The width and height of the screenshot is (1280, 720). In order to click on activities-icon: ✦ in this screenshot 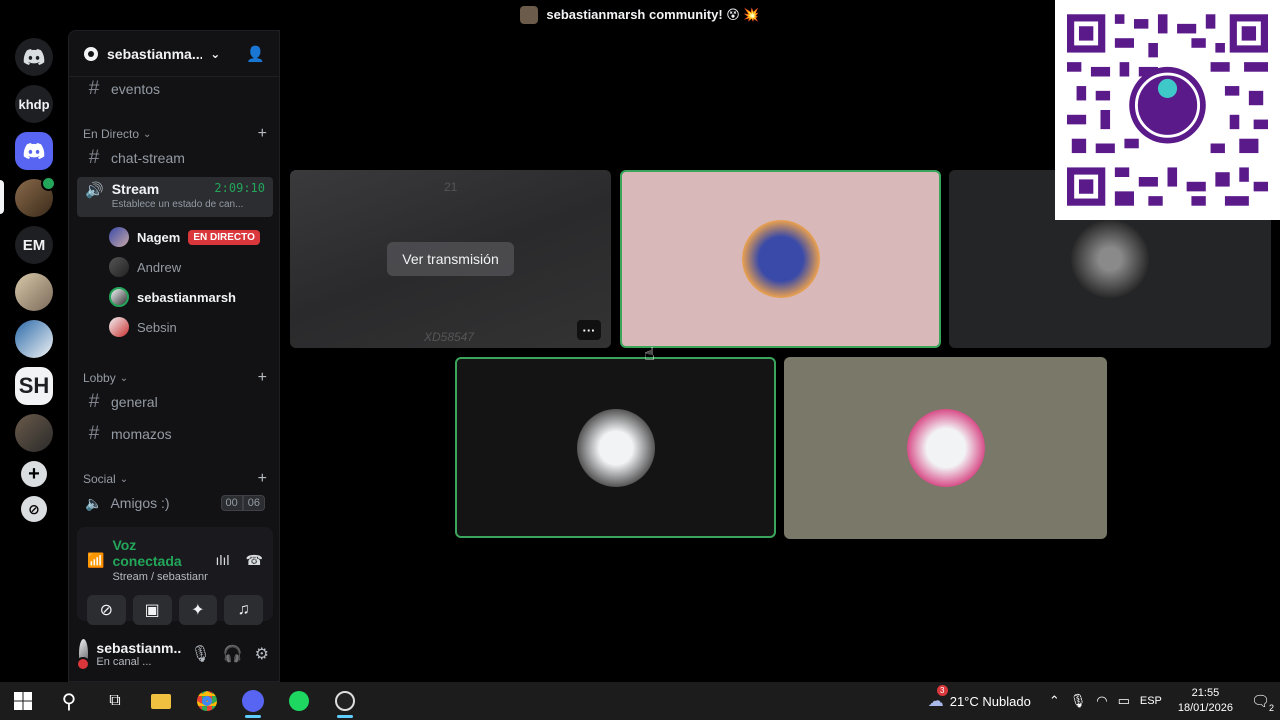, I will do `click(198, 610)`.